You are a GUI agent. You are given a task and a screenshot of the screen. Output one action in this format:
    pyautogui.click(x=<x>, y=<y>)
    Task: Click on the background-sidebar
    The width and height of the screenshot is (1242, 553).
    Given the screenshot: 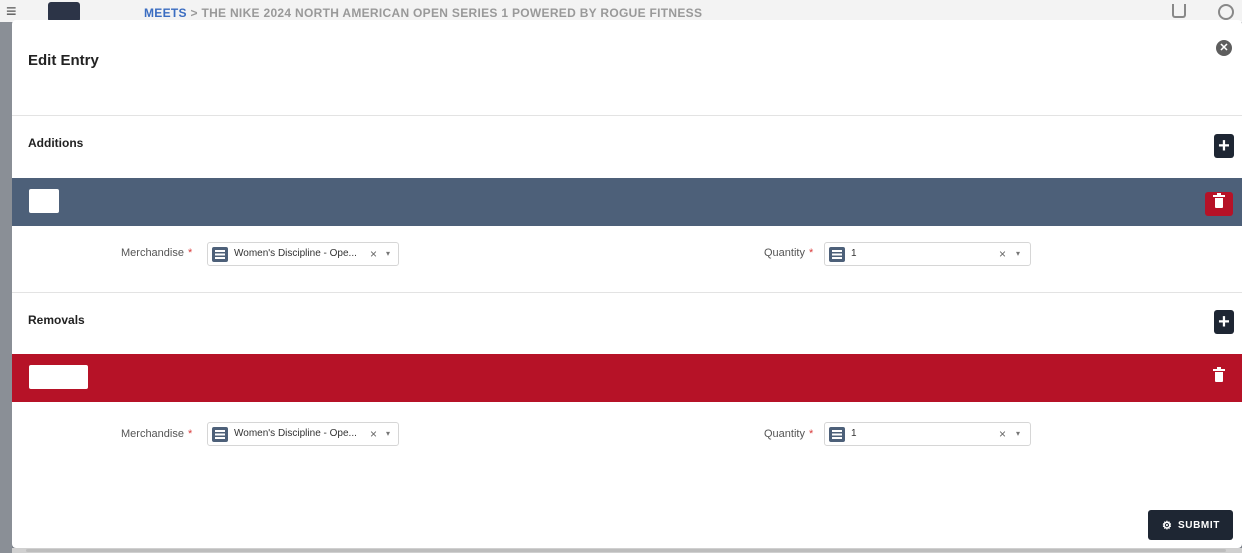 What is the action you would take?
    pyautogui.click(x=6, y=287)
    